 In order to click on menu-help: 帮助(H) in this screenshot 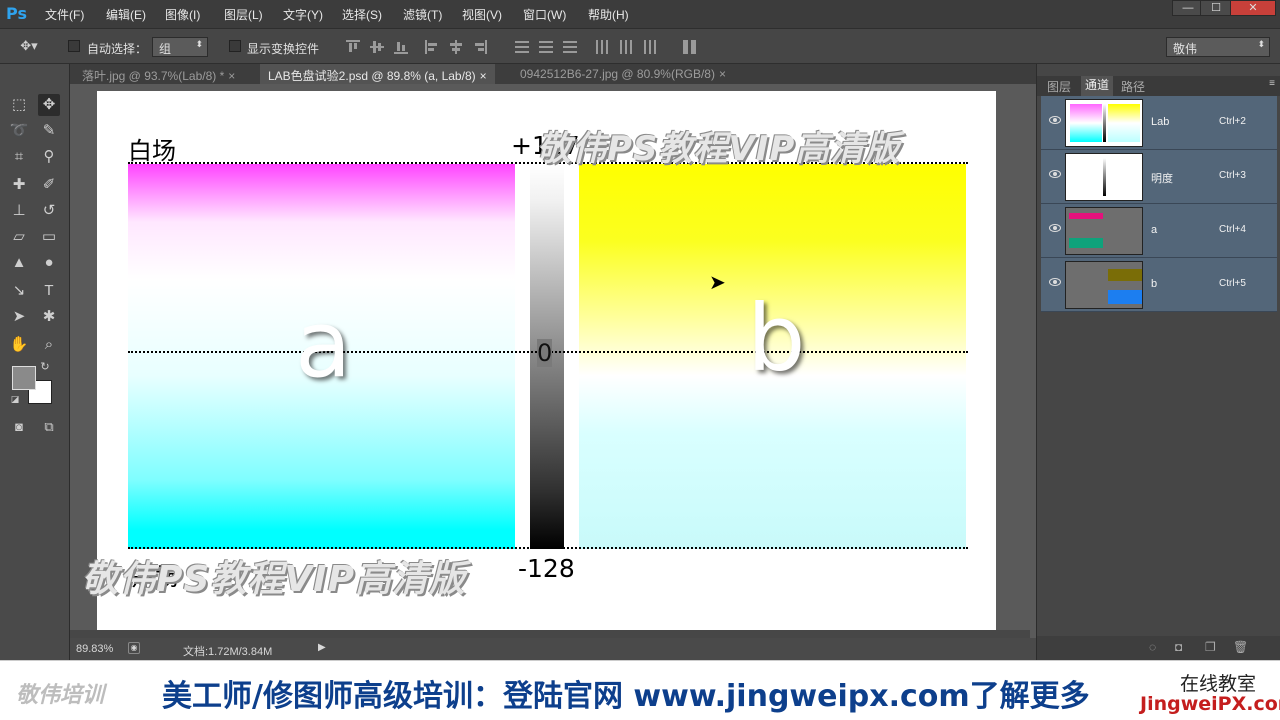, I will do `click(608, 14)`.